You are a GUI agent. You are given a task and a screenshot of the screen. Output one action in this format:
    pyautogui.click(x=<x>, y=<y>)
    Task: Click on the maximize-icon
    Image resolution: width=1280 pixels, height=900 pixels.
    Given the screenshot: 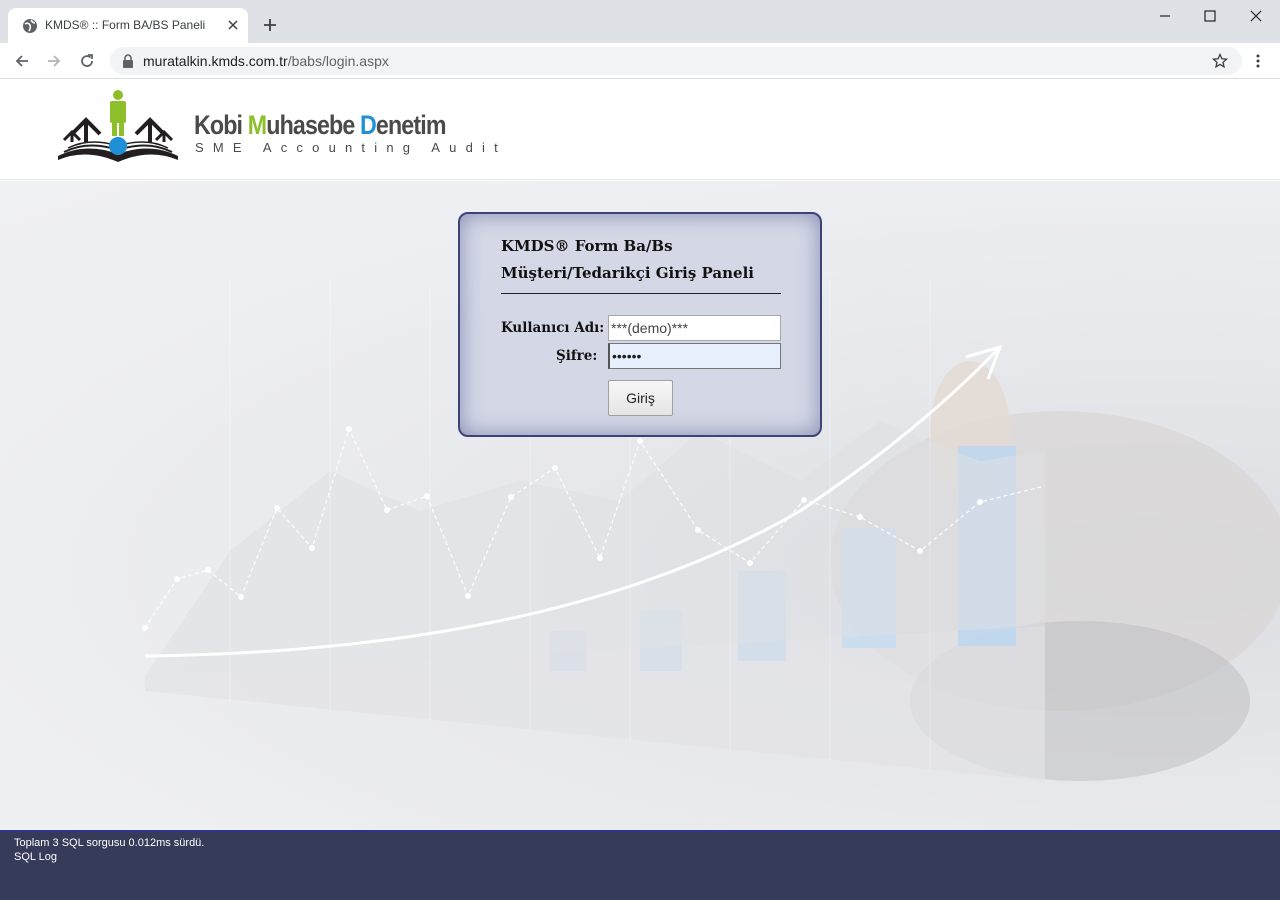 What is the action you would take?
    pyautogui.click(x=1210, y=16)
    